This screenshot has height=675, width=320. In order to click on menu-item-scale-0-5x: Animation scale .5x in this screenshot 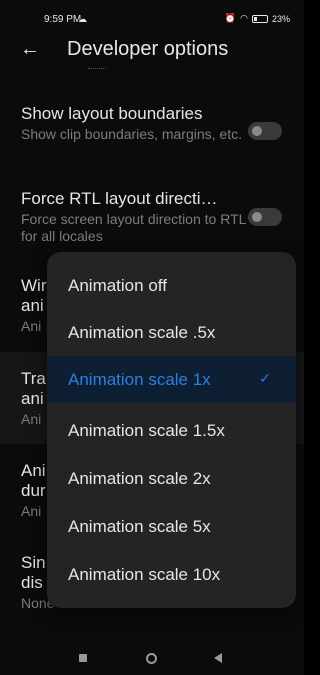, I will do `click(171, 332)`.